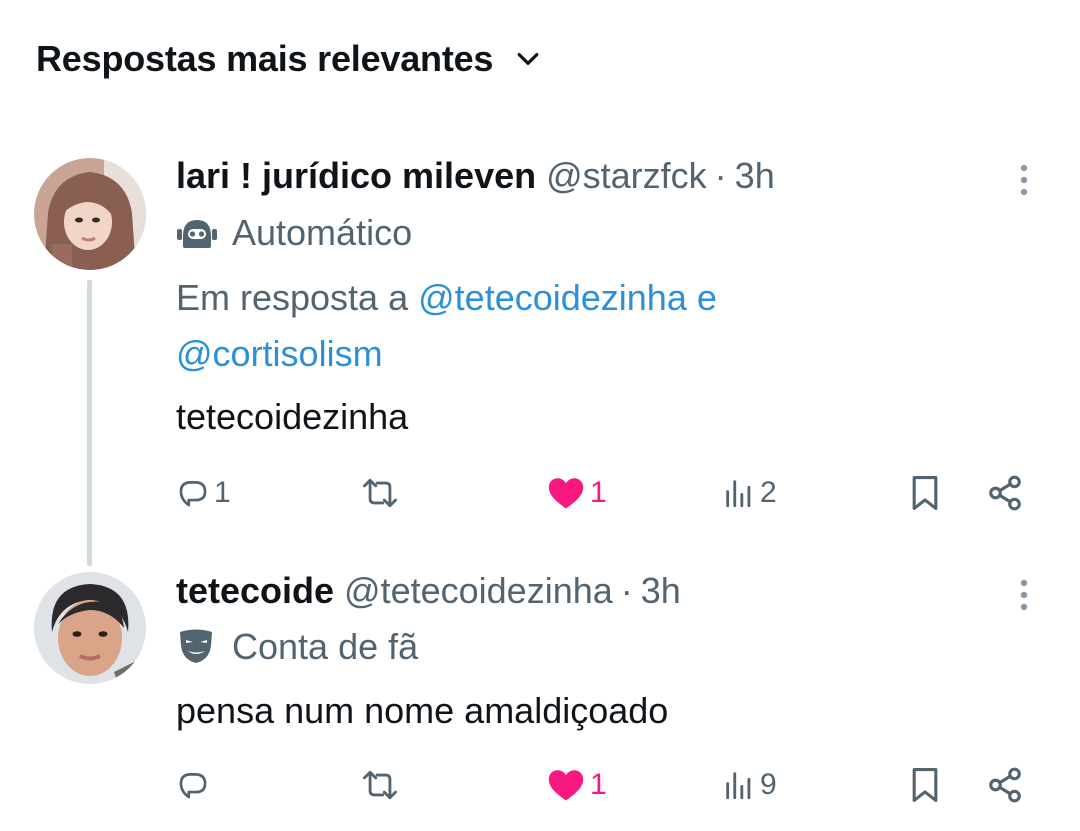 This screenshot has height=831, width=1080. Describe the element at coordinates (356, 176) in the screenshot. I see `display-name: lari ! jurídico mileven` at that location.